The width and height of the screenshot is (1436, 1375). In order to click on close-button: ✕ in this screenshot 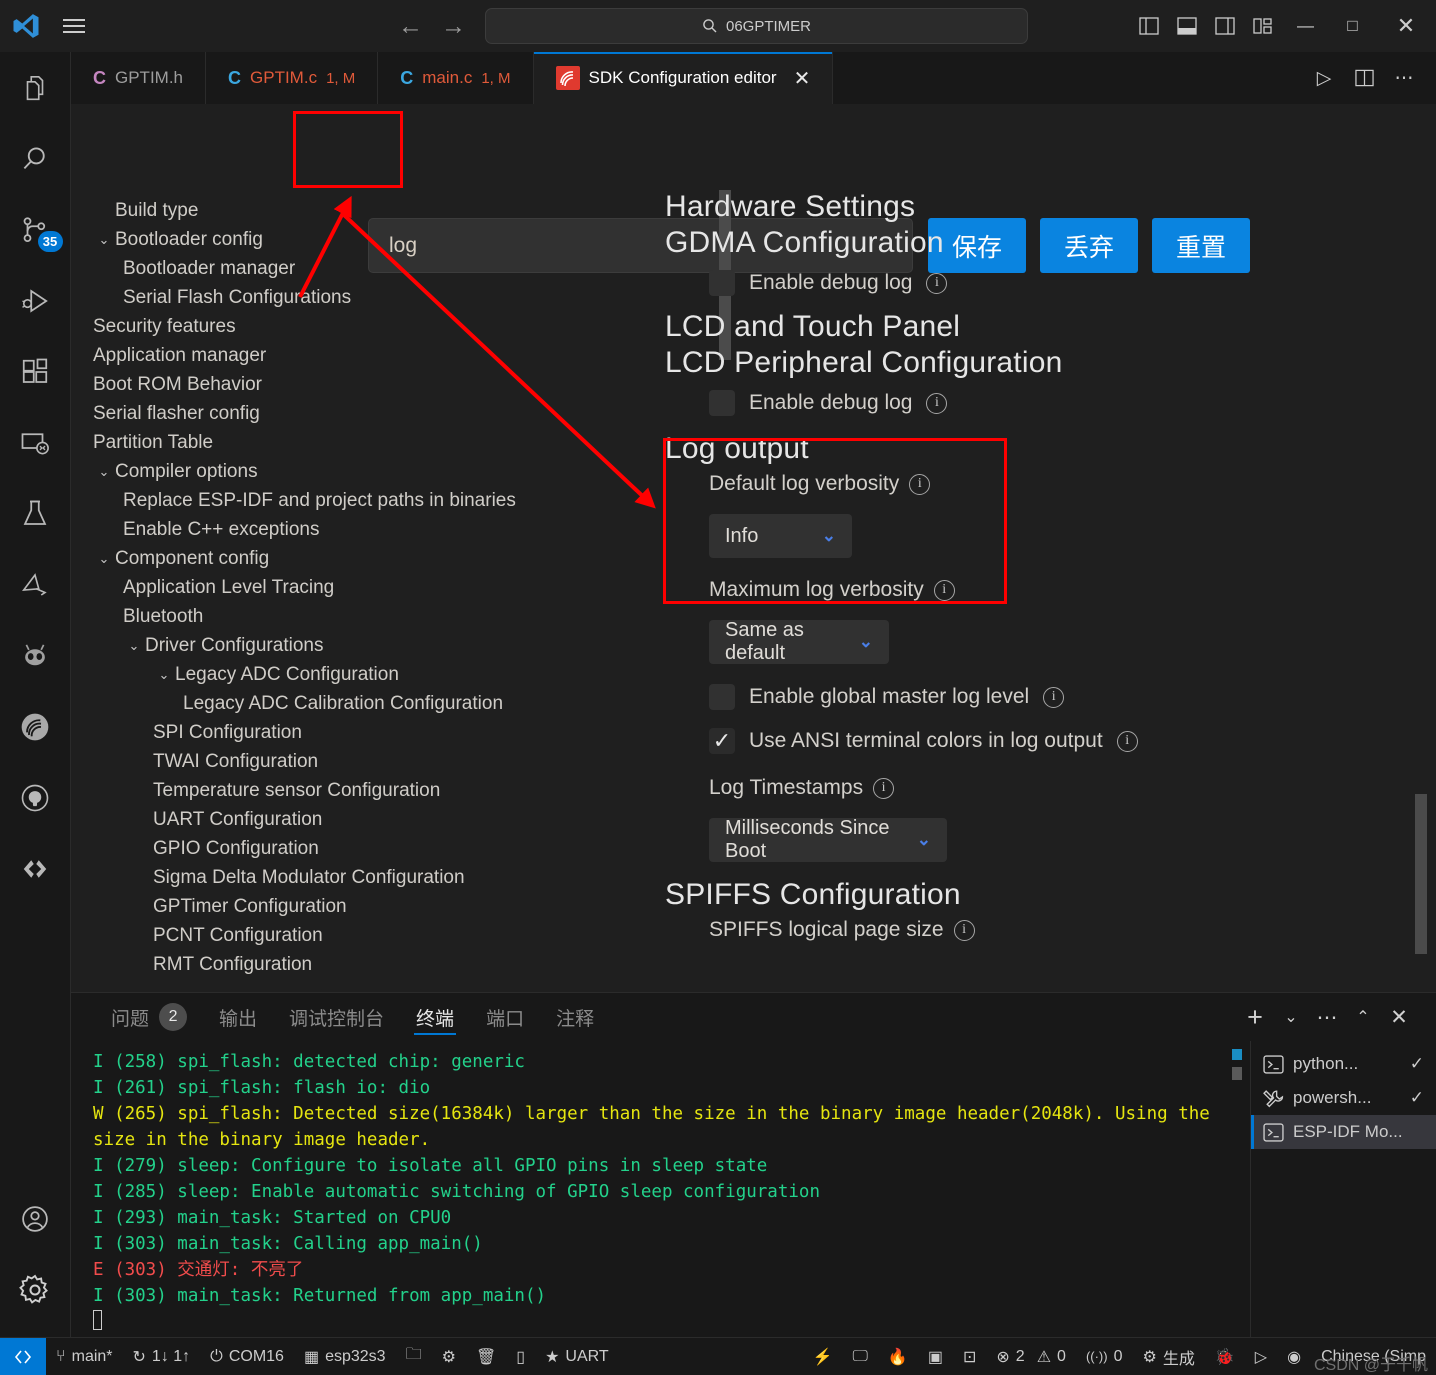, I will do `click(1406, 26)`.